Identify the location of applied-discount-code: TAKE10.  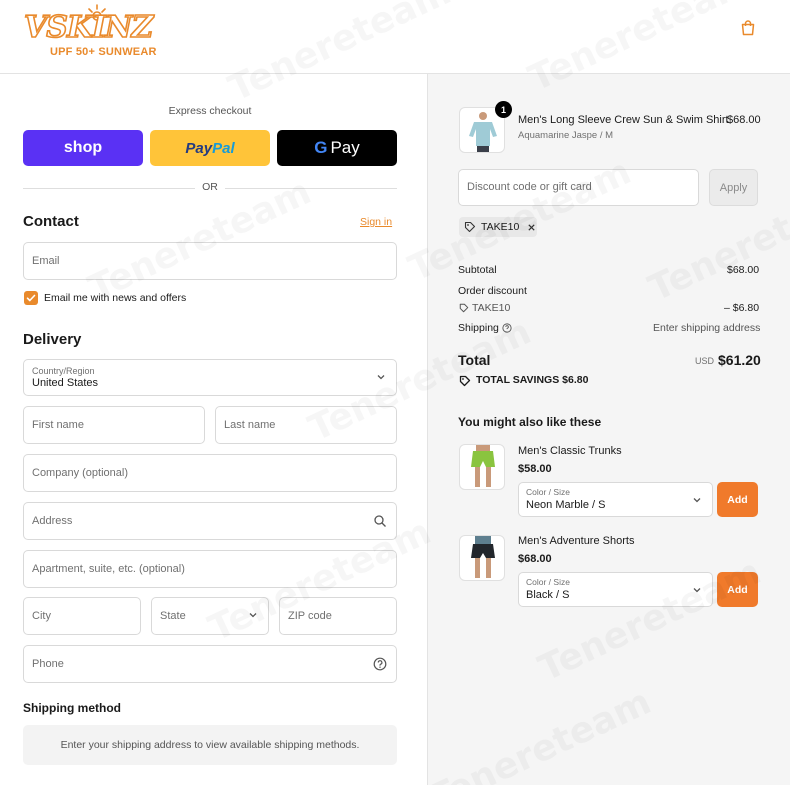
(500, 227).